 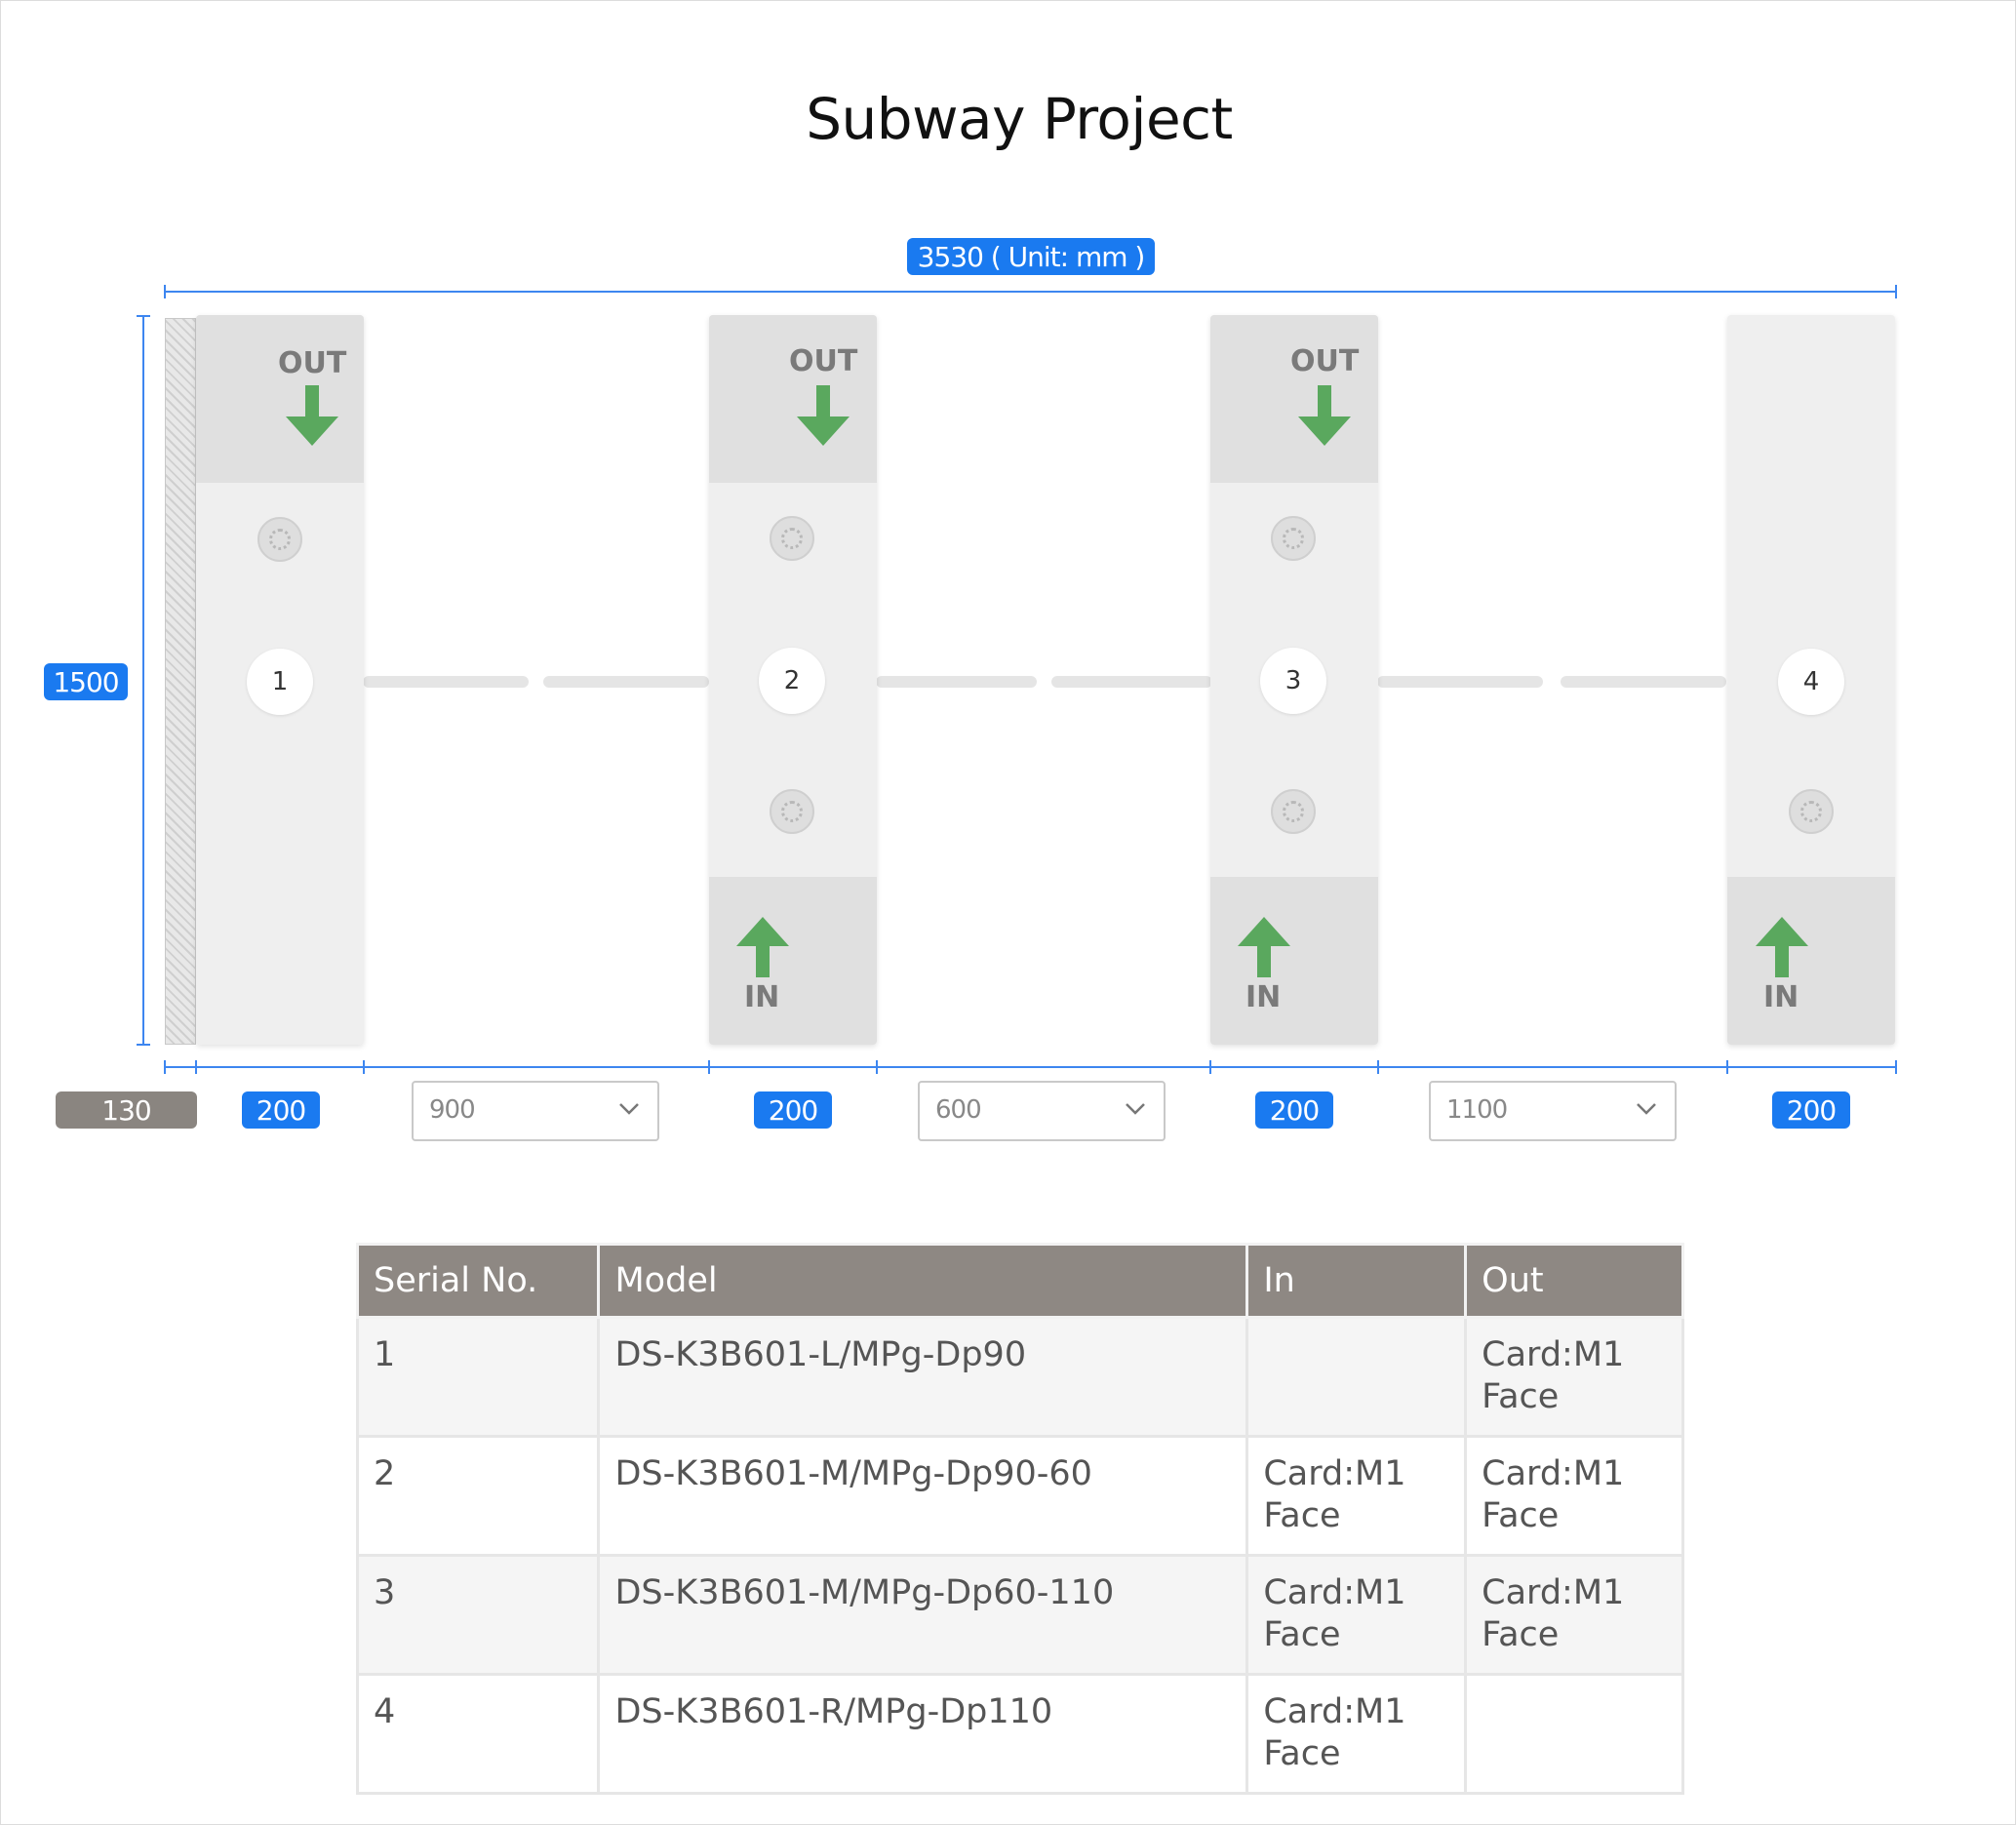 I want to click on table-header-row: Serial No. Model In Out, so click(x=1020, y=1281).